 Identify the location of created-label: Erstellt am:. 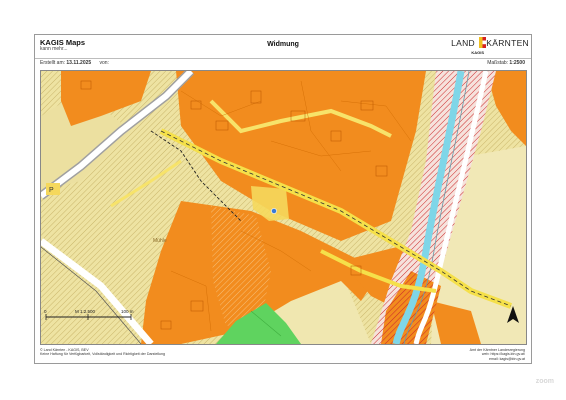
(53, 63).